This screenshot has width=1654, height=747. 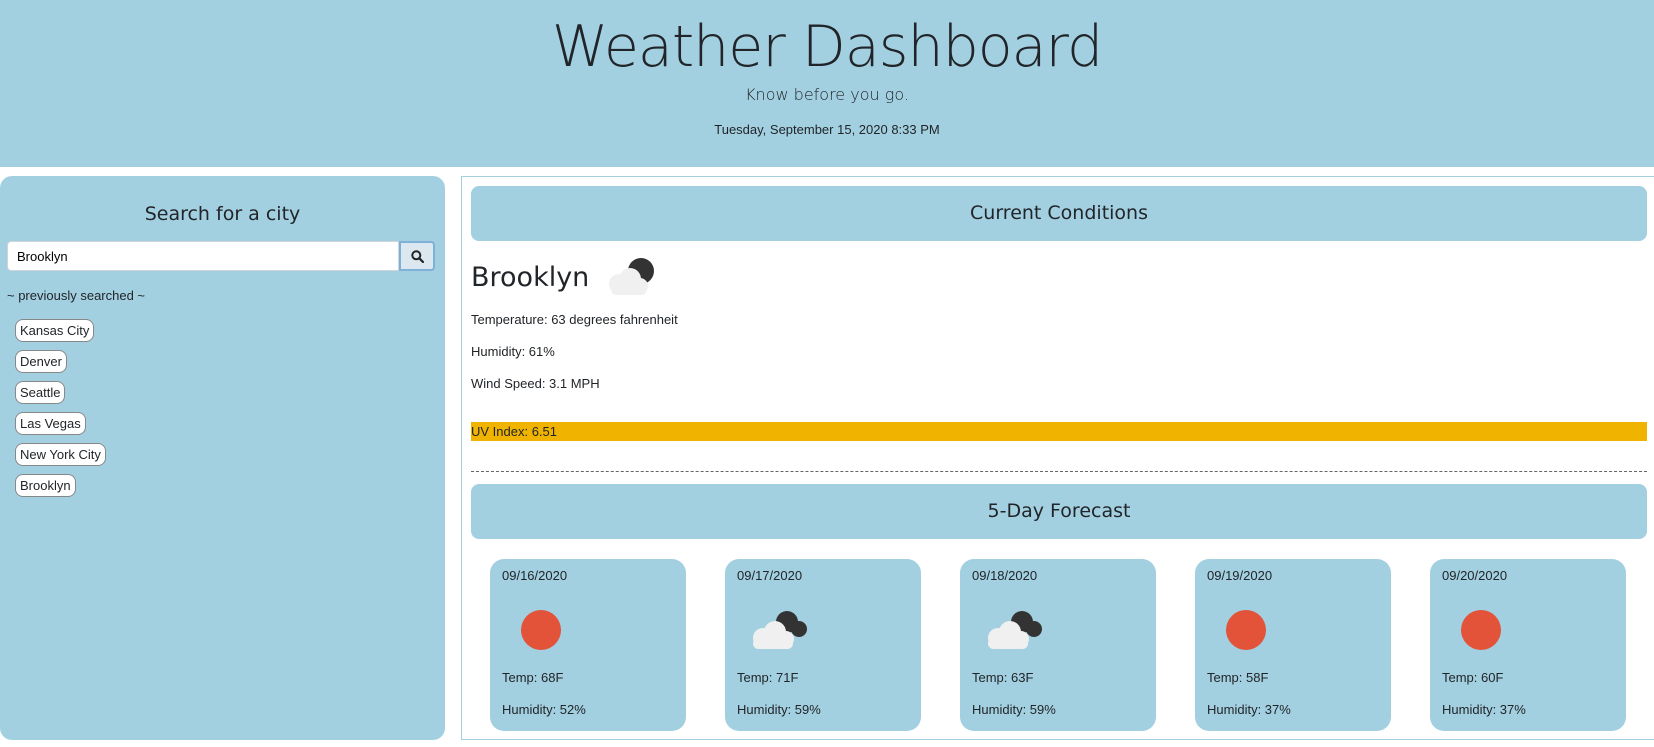 What do you see at coordinates (1058, 645) in the screenshot?
I see `forecast-card: 09/18/2020 Temp: 63F Humidity: 59%` at bounding box center [1058, 645].